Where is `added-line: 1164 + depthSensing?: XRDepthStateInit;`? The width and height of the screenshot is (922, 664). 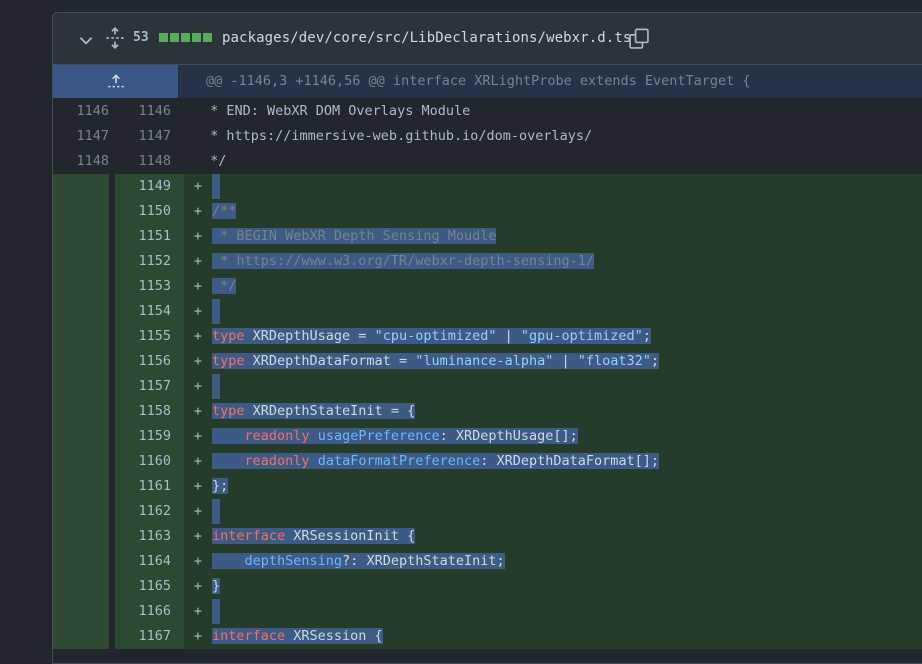
added-line: 1164 + depthSensing?: XRDepthStateInit; is located at coordinates (487, 561).